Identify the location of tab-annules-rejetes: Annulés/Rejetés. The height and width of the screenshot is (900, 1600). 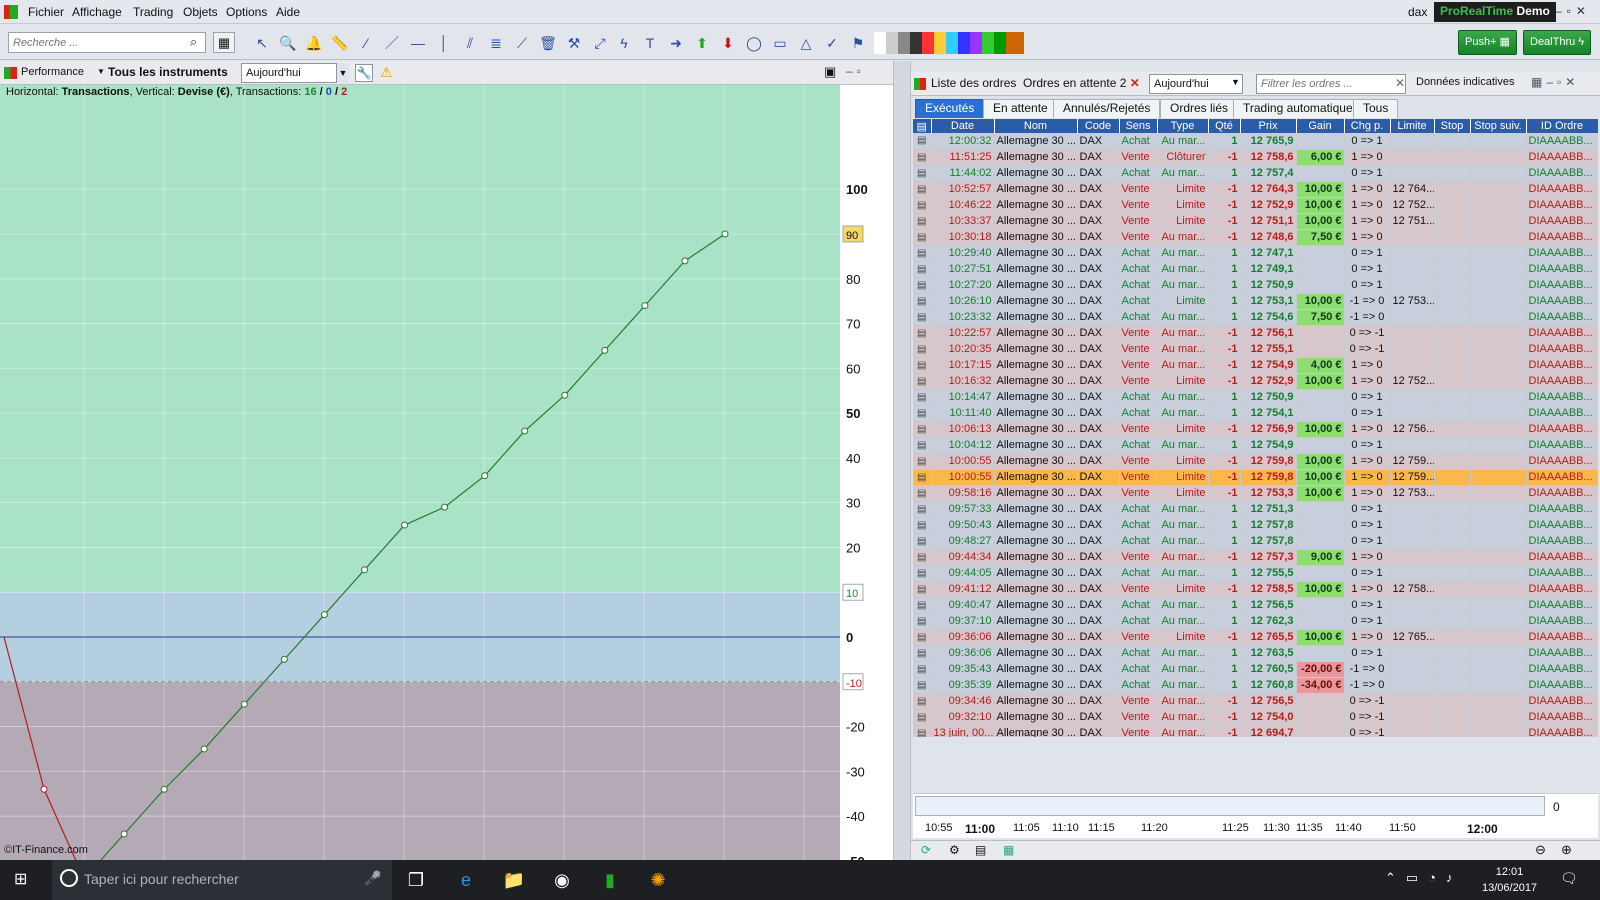
(1107, 108).